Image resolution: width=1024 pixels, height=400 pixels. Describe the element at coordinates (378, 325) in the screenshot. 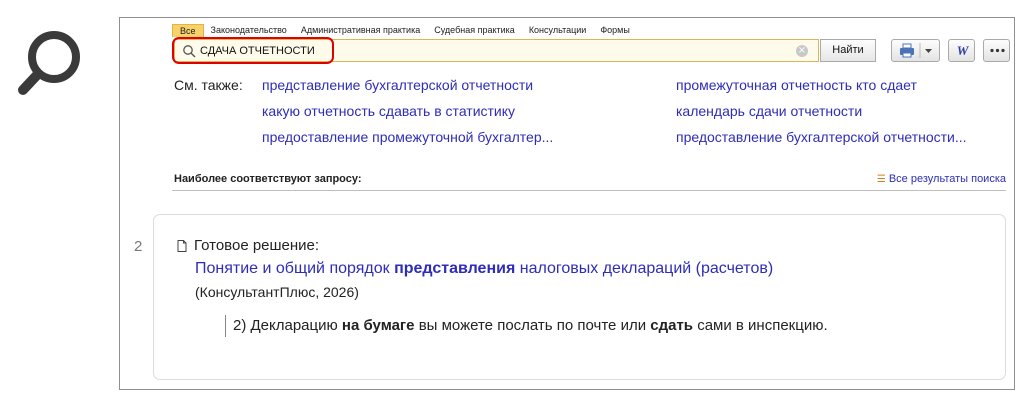

I see `snippet-highlight: на бумаге` at that location.